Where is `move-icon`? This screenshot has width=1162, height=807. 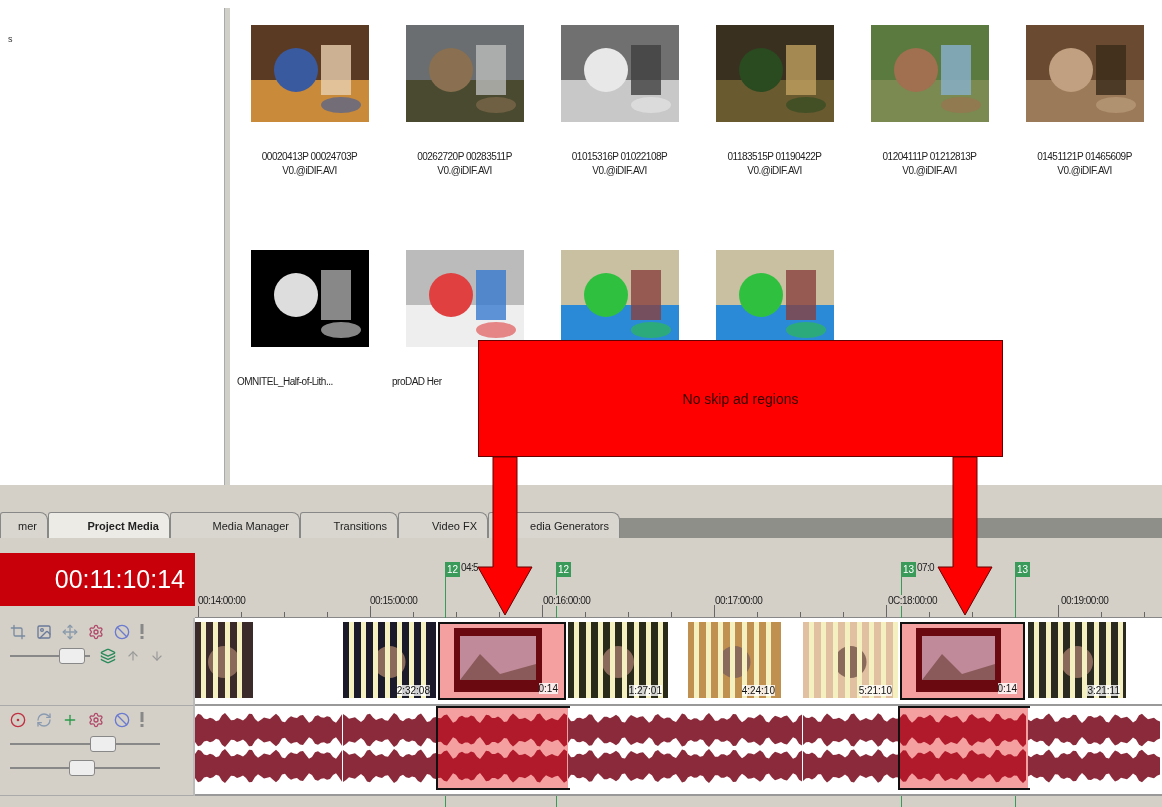
move-icon is located at coordinates (70, 632).